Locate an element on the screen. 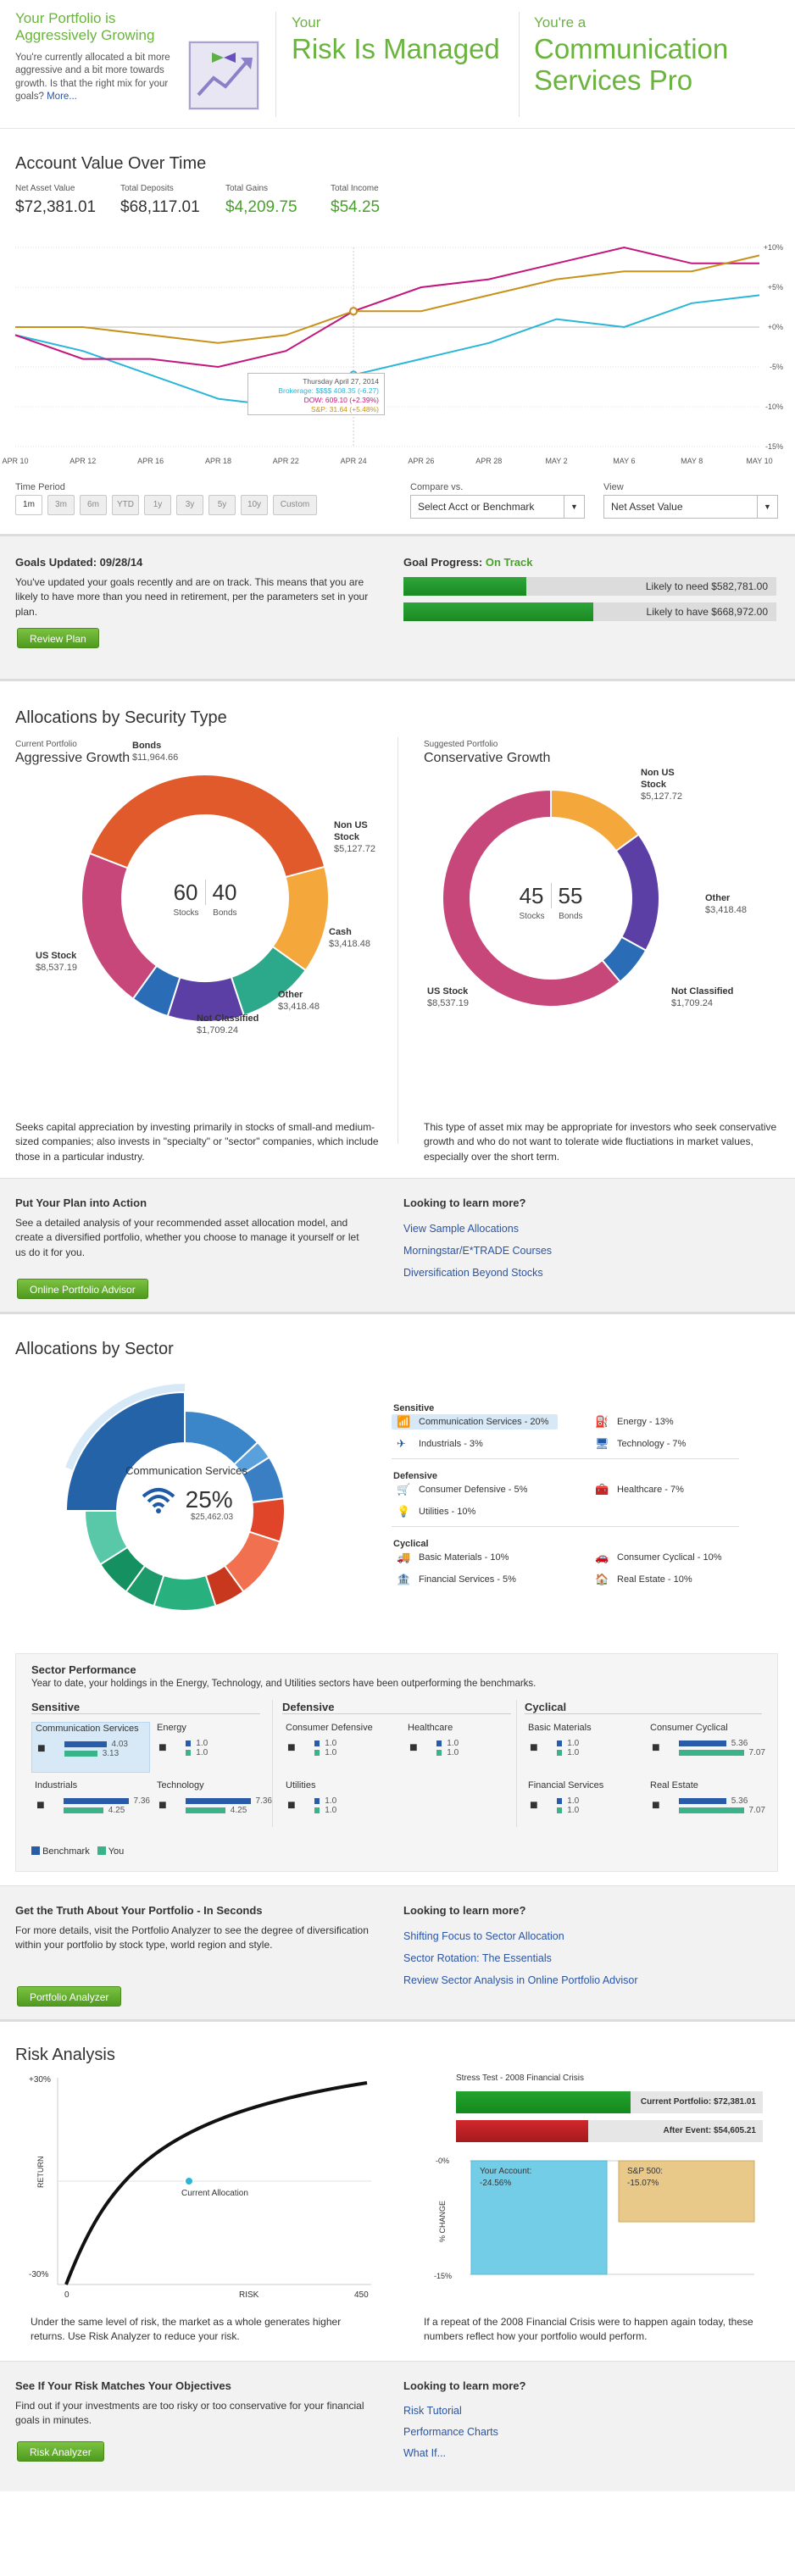  perf-group-sensitive: Sensitive is located at coordinates (56, 1707).